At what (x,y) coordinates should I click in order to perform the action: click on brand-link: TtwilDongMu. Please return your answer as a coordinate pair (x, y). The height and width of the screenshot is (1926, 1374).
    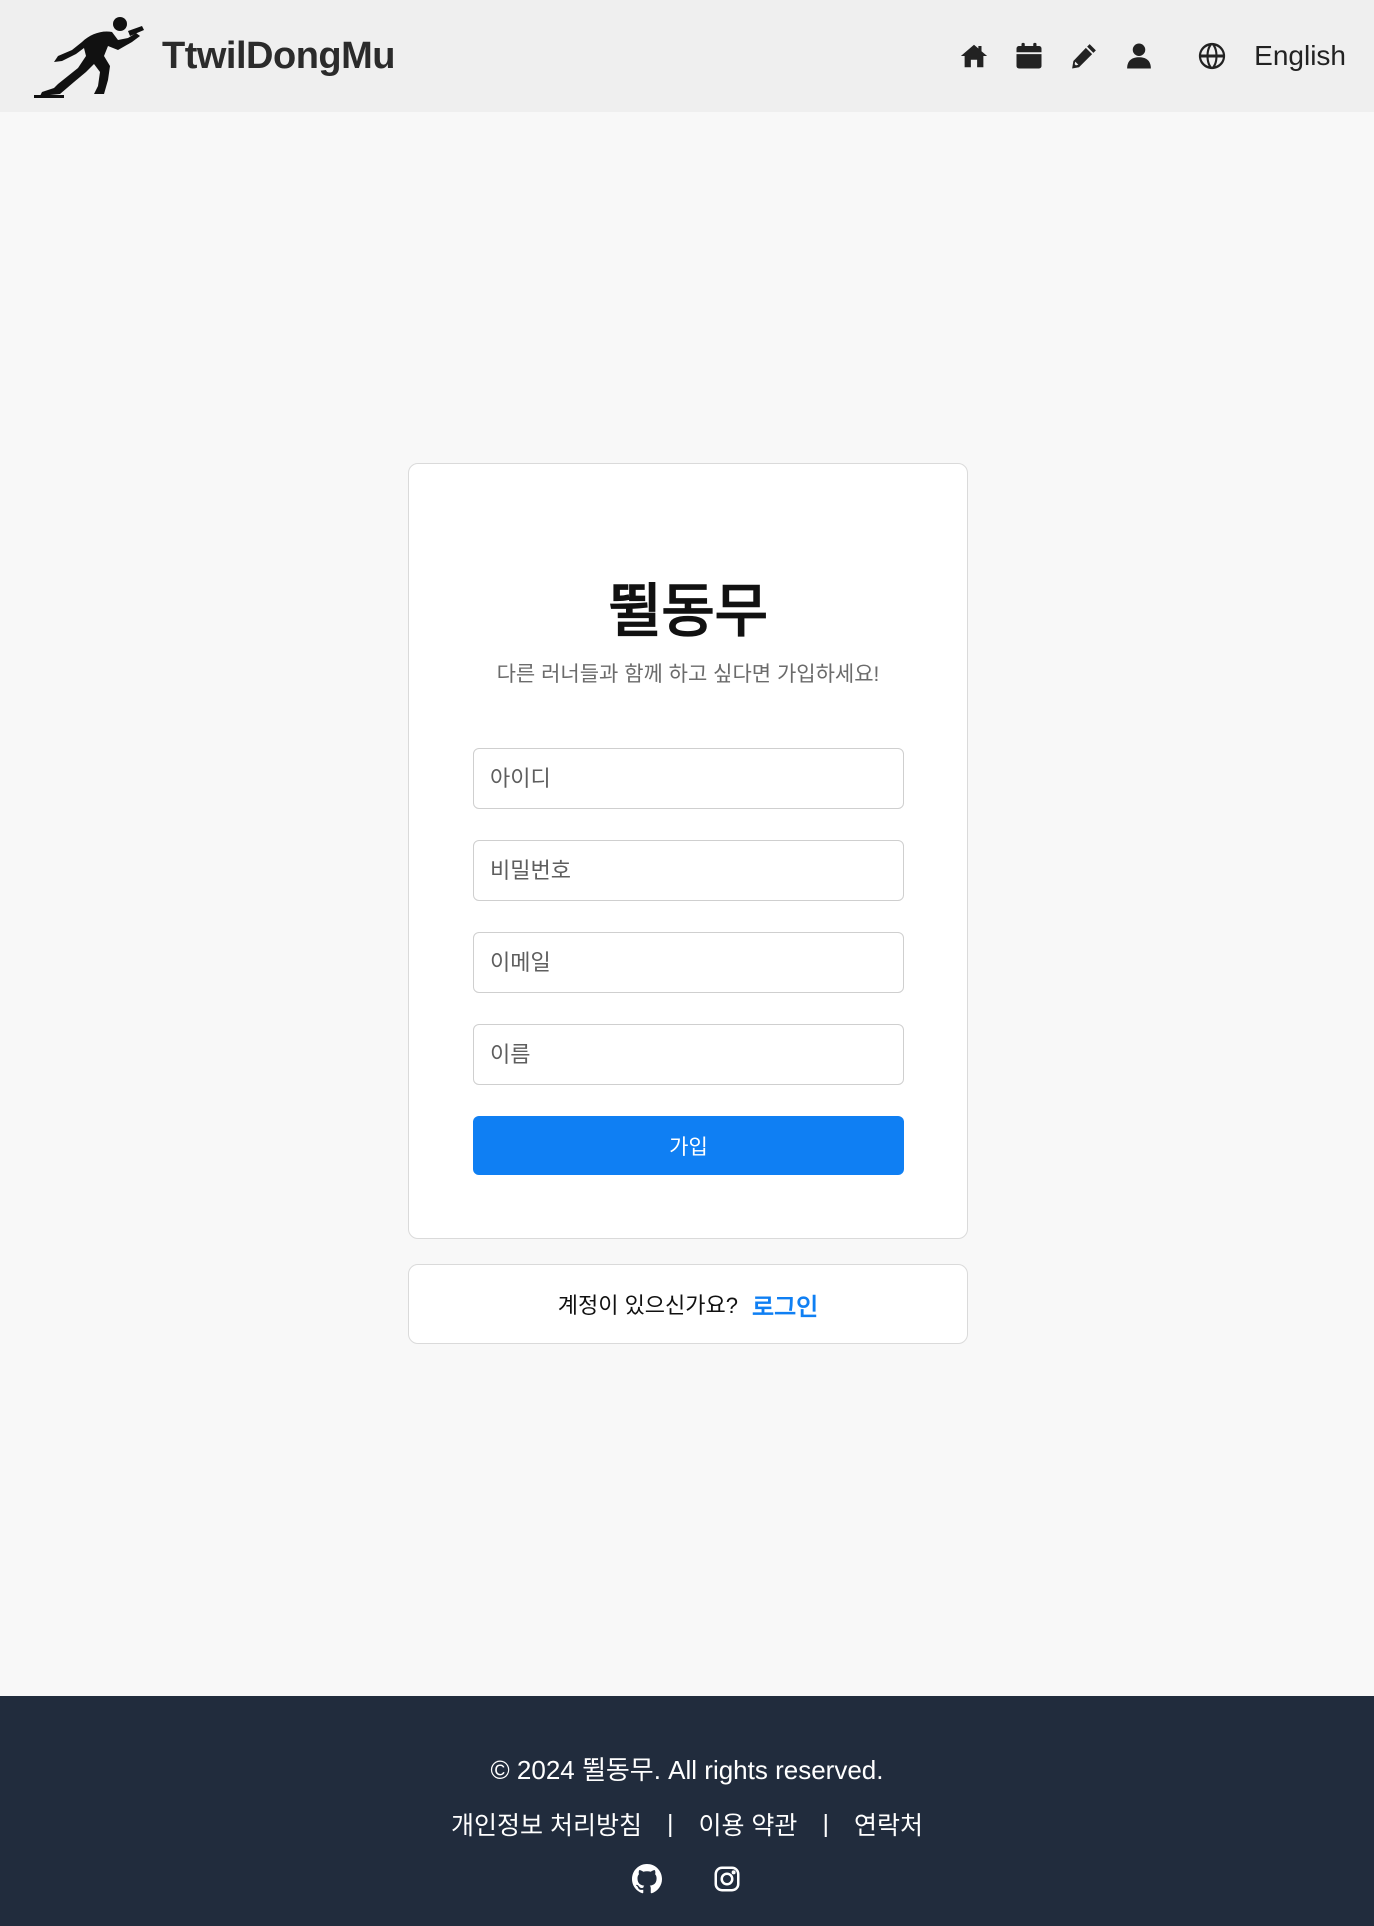
    Looking at the image, I should click on (211, 56).